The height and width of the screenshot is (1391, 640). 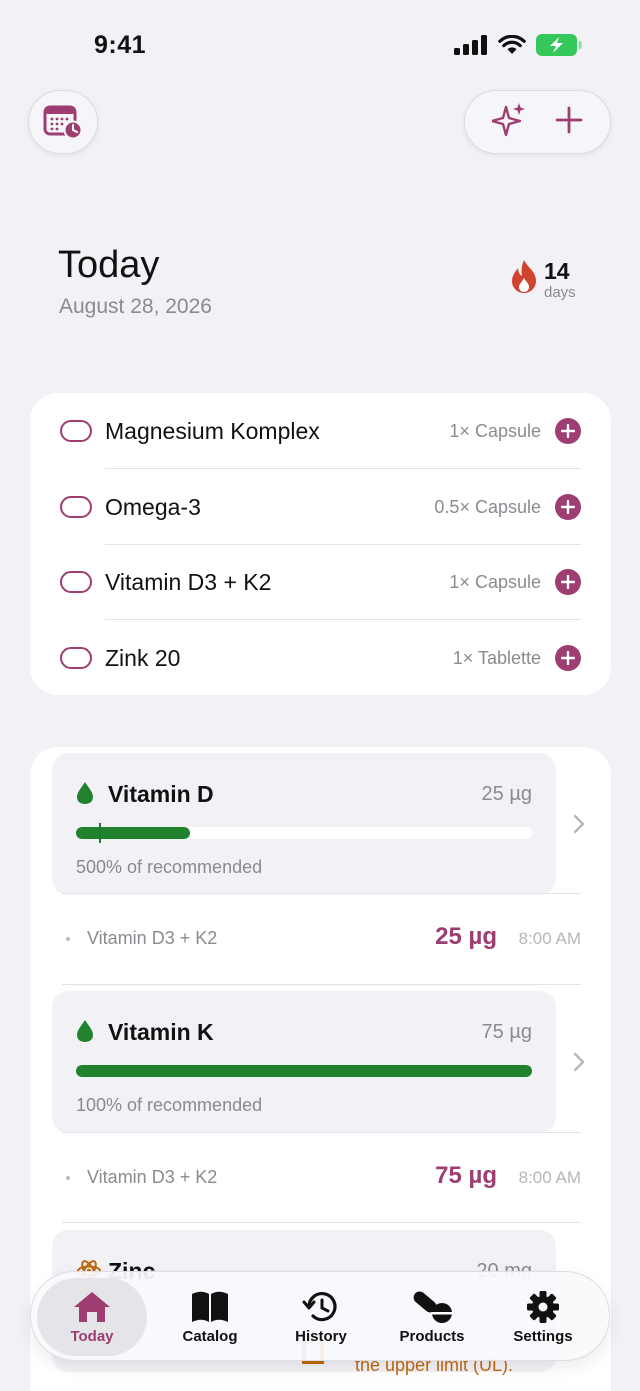 I want to click on tab-label: History, so click(x=321, y=1336).